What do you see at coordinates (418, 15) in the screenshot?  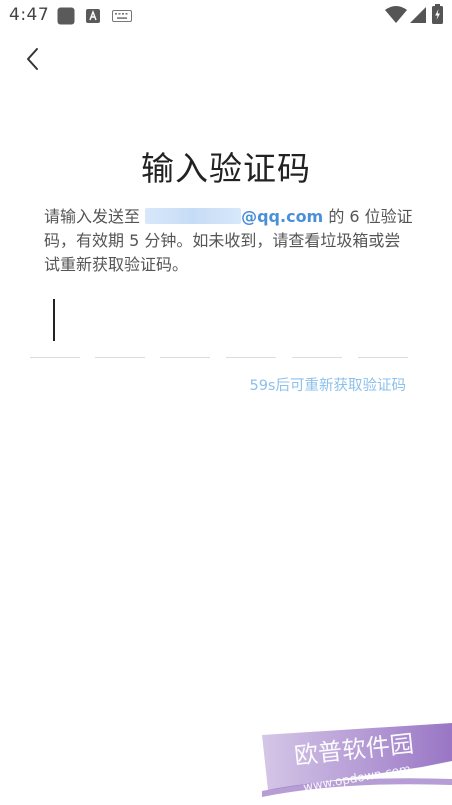 I see `signal-icon` at bounding box center [418, 15].